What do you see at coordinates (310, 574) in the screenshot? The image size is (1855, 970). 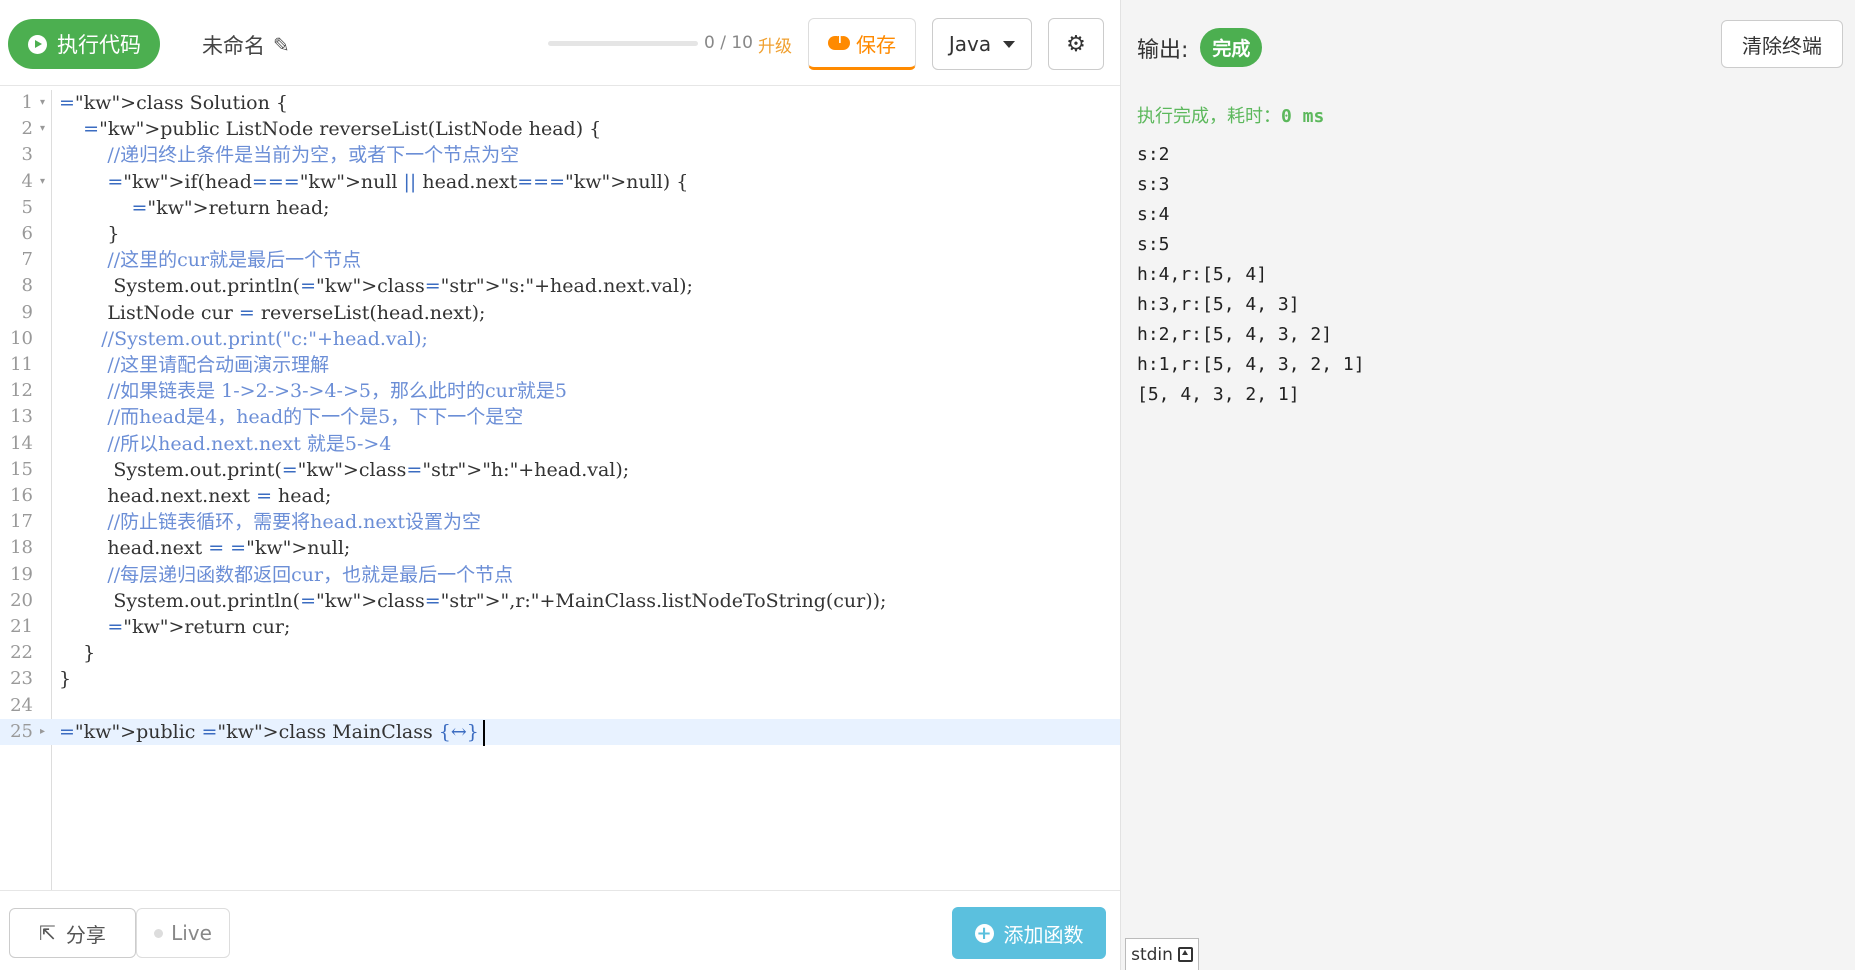 I see `code-text: //每层递归函数都返回cur，也就是最后一个节点` at bounding box center [310, 574].